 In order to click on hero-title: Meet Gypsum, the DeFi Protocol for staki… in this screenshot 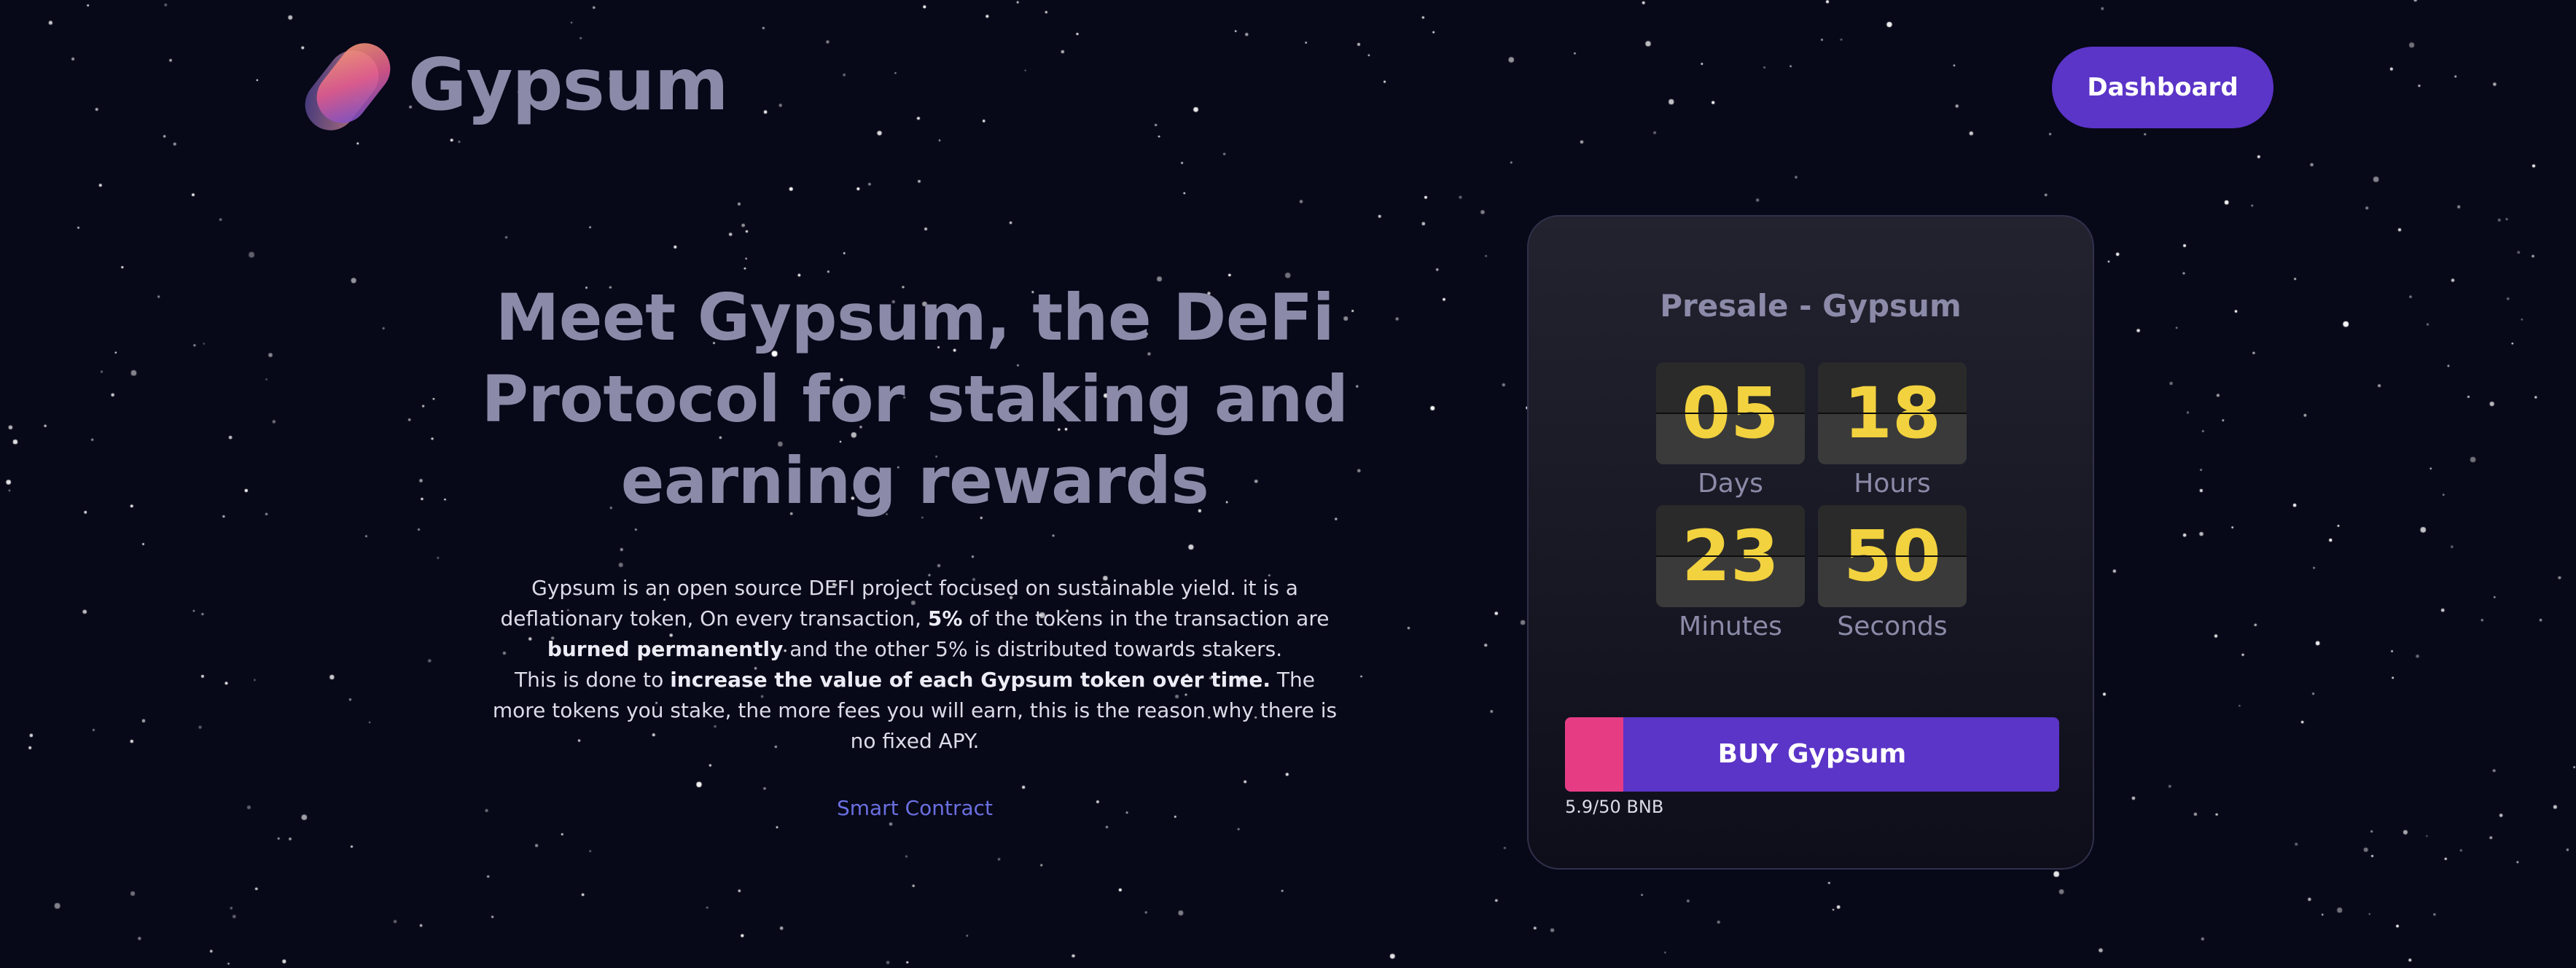, I will do `click(915, 399)`.